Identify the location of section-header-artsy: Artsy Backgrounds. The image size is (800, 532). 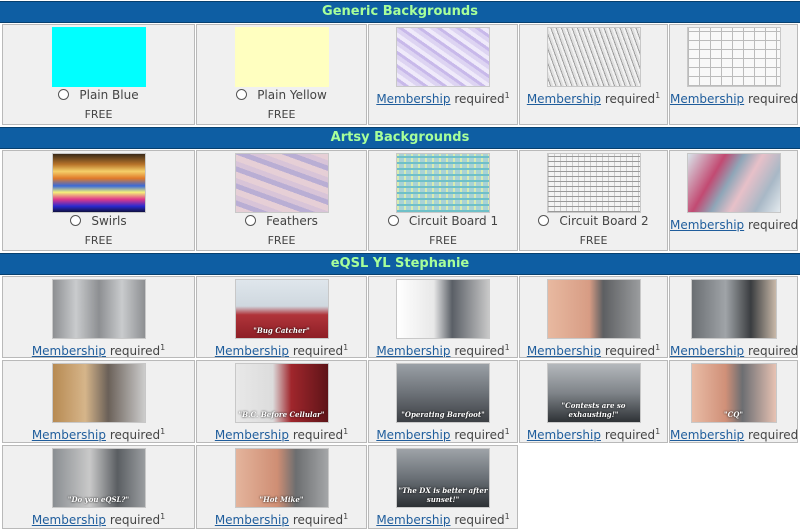
(400, 138).